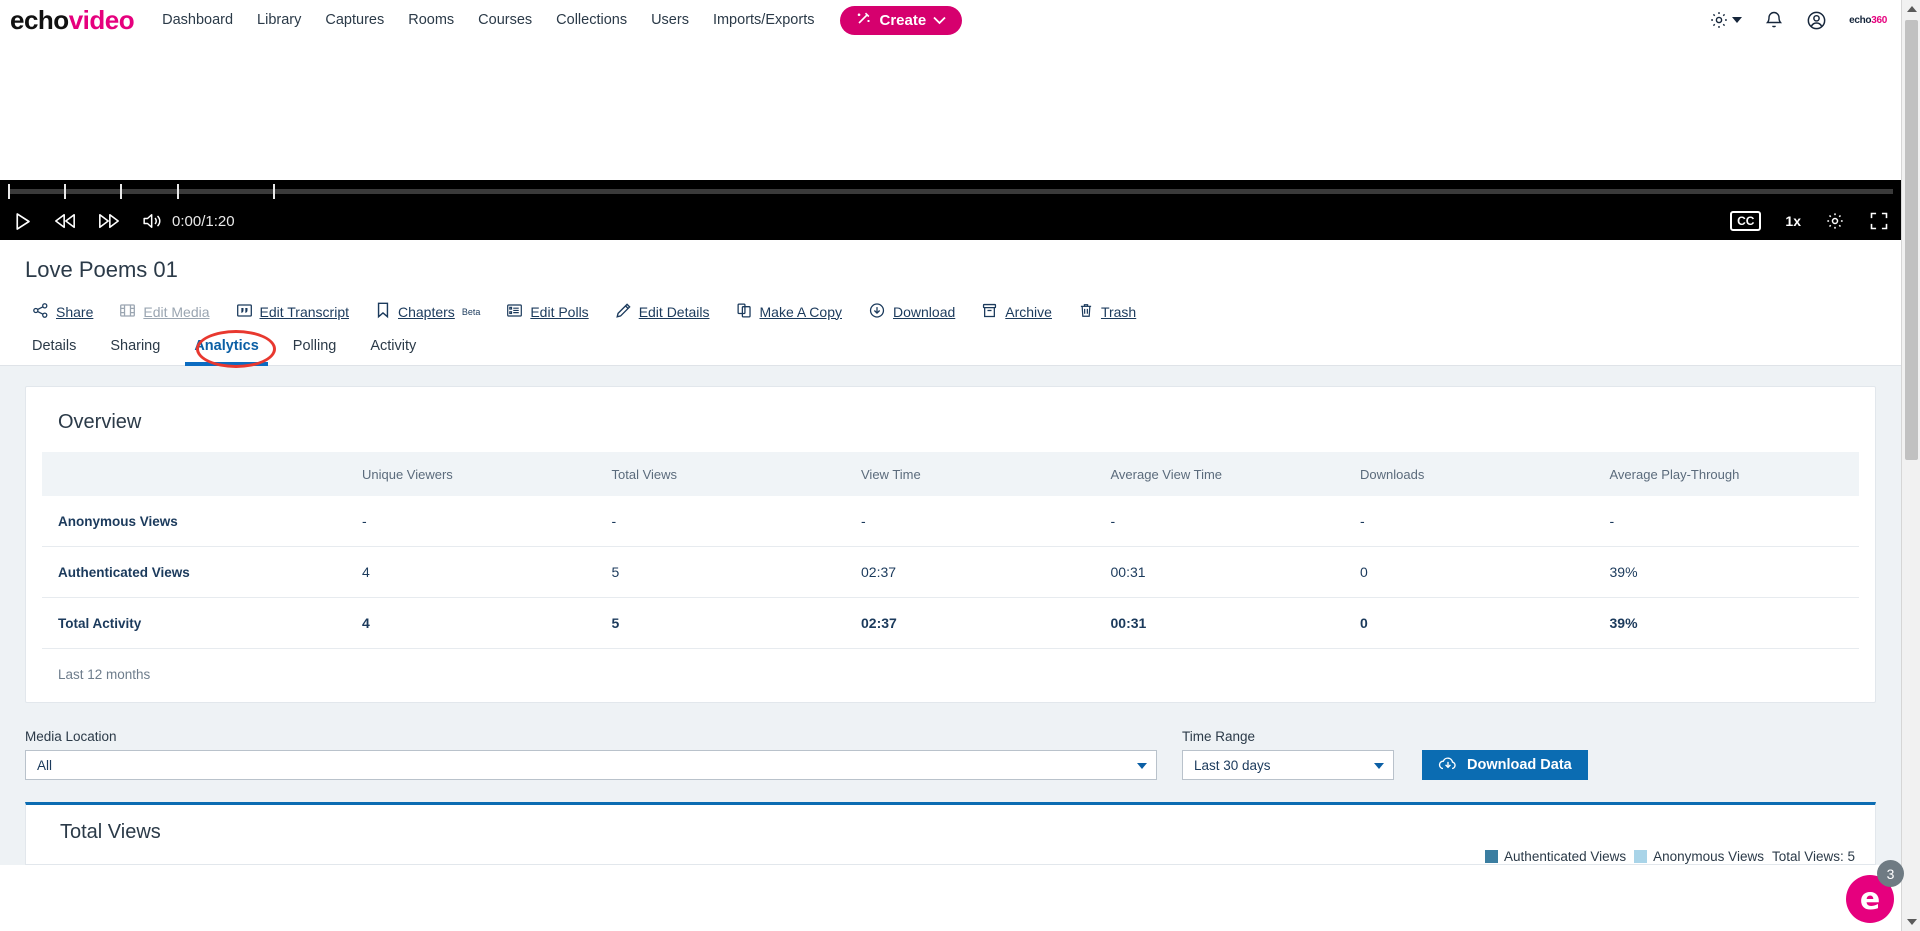 This screenshot has width=1920, height=931. What do you see at coordinates (1128, 623) in the screenshot?
I see `cell-total-average-view-time: 00:31` at bounding box center [1128, 623].